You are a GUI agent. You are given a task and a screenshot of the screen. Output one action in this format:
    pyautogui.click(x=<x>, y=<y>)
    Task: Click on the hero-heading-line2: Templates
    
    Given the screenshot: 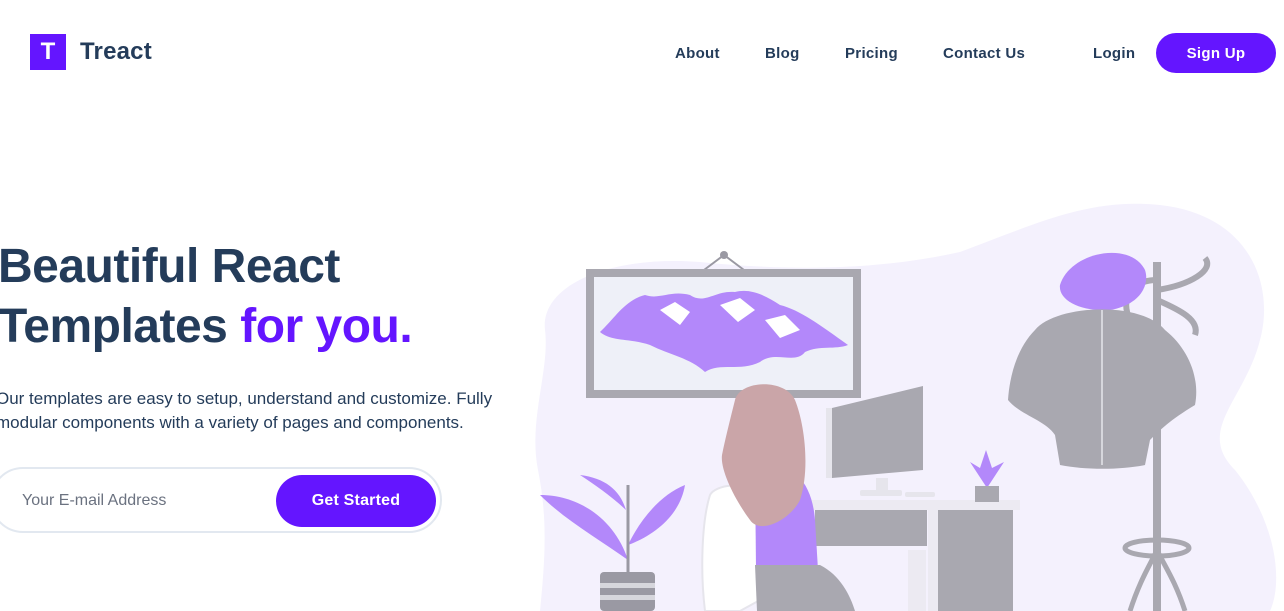 What is the action you would take?
    pyautogui.click(x=114, y=326)
    